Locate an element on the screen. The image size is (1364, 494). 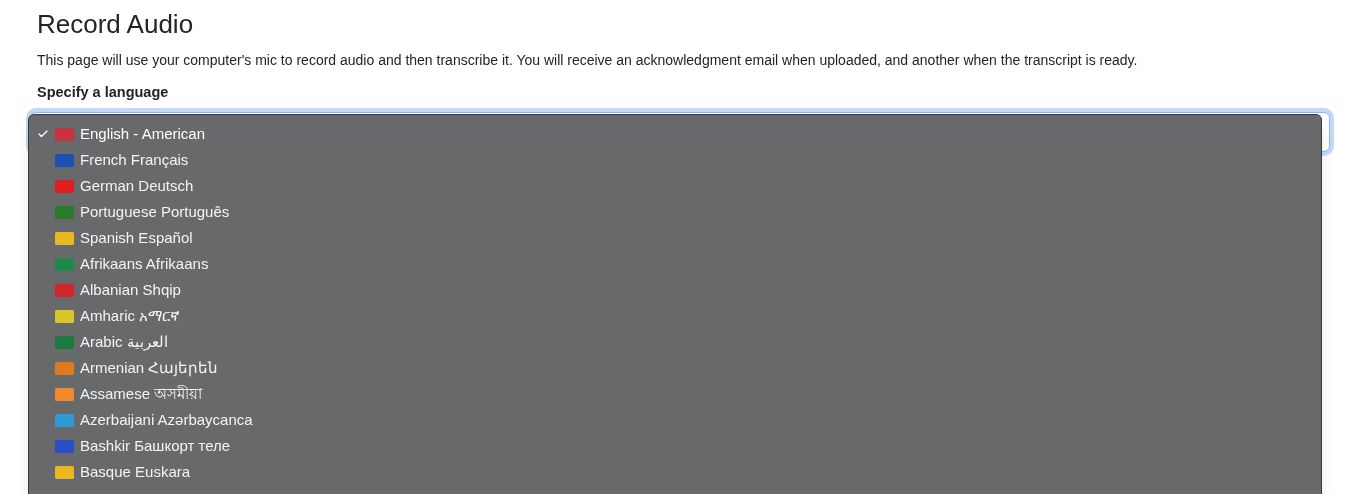
language-option: English - American is located at coordinates (679, 134).